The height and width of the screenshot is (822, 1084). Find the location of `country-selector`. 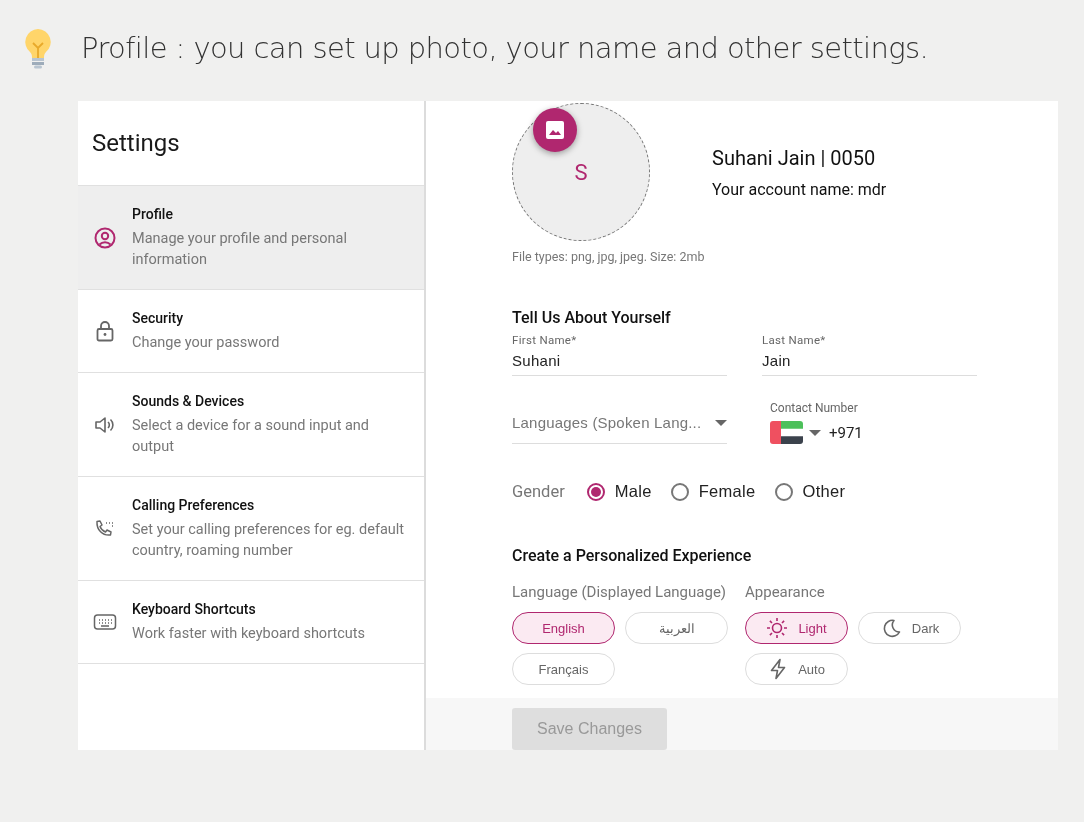

country-selector is located at coordinates (795, 432).